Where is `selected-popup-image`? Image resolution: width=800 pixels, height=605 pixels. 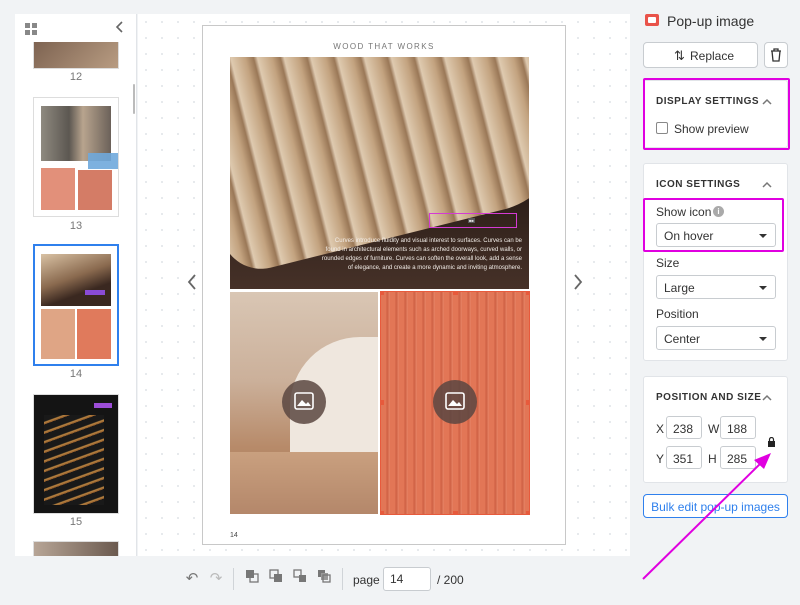 selected-popup-image is located at coordinates (455, 403).